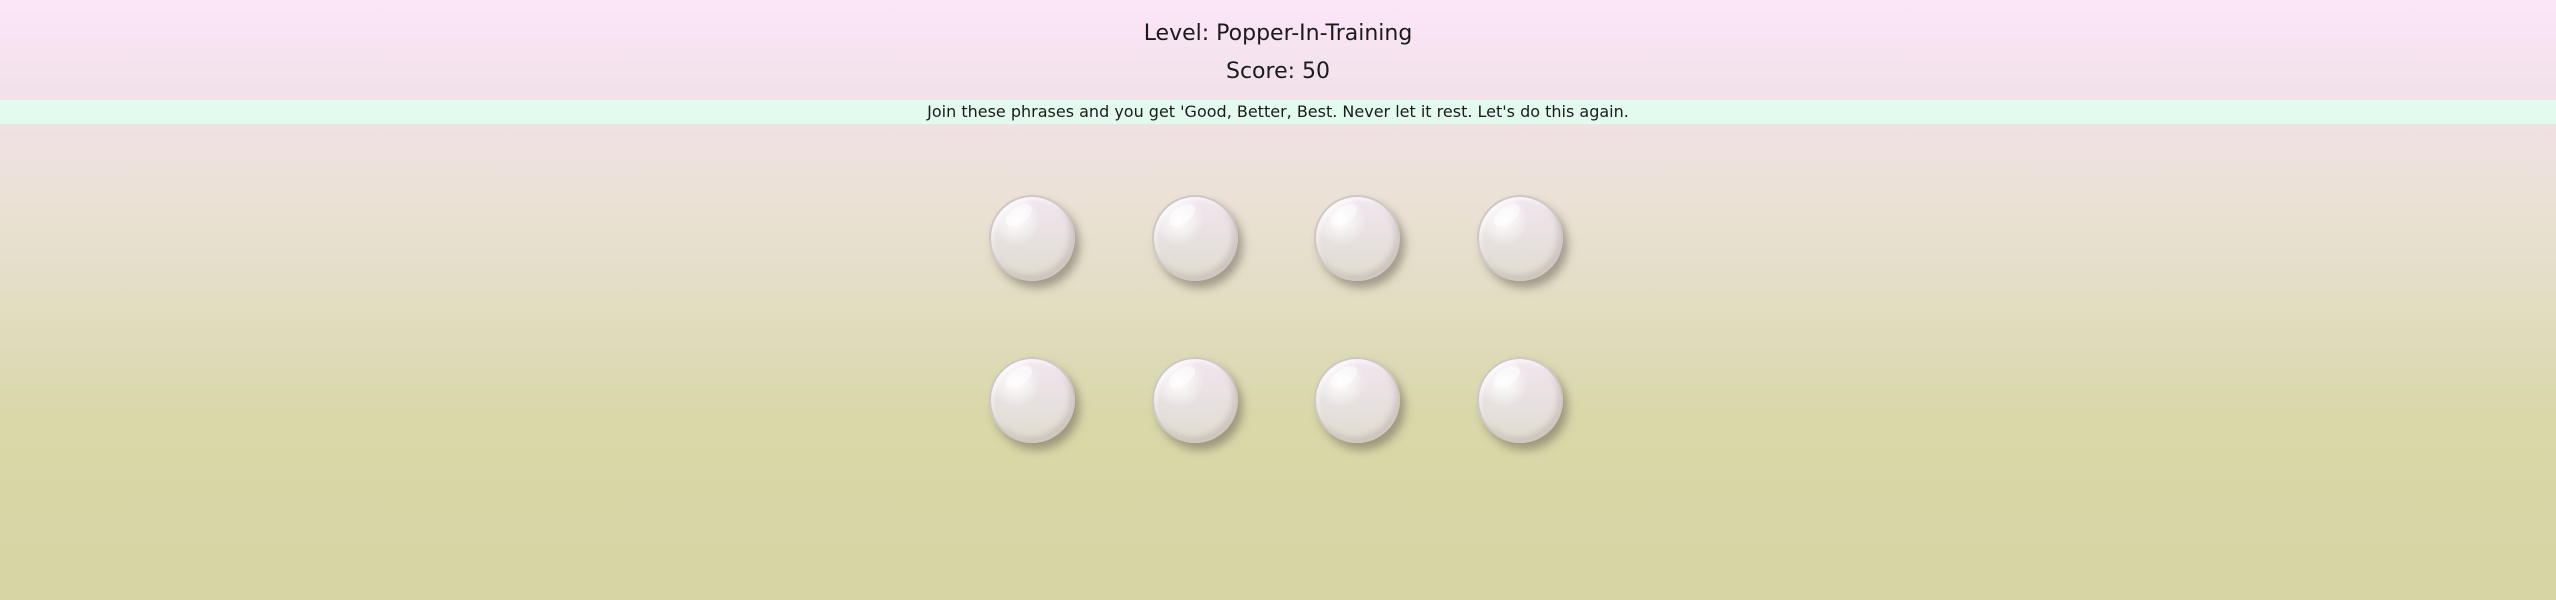 This screenshot has width=2556, height=600. Describe the element at coordinates (1278, 33) in the screenshot. I see `level-label: Level: Popper-In-Training` at that location.